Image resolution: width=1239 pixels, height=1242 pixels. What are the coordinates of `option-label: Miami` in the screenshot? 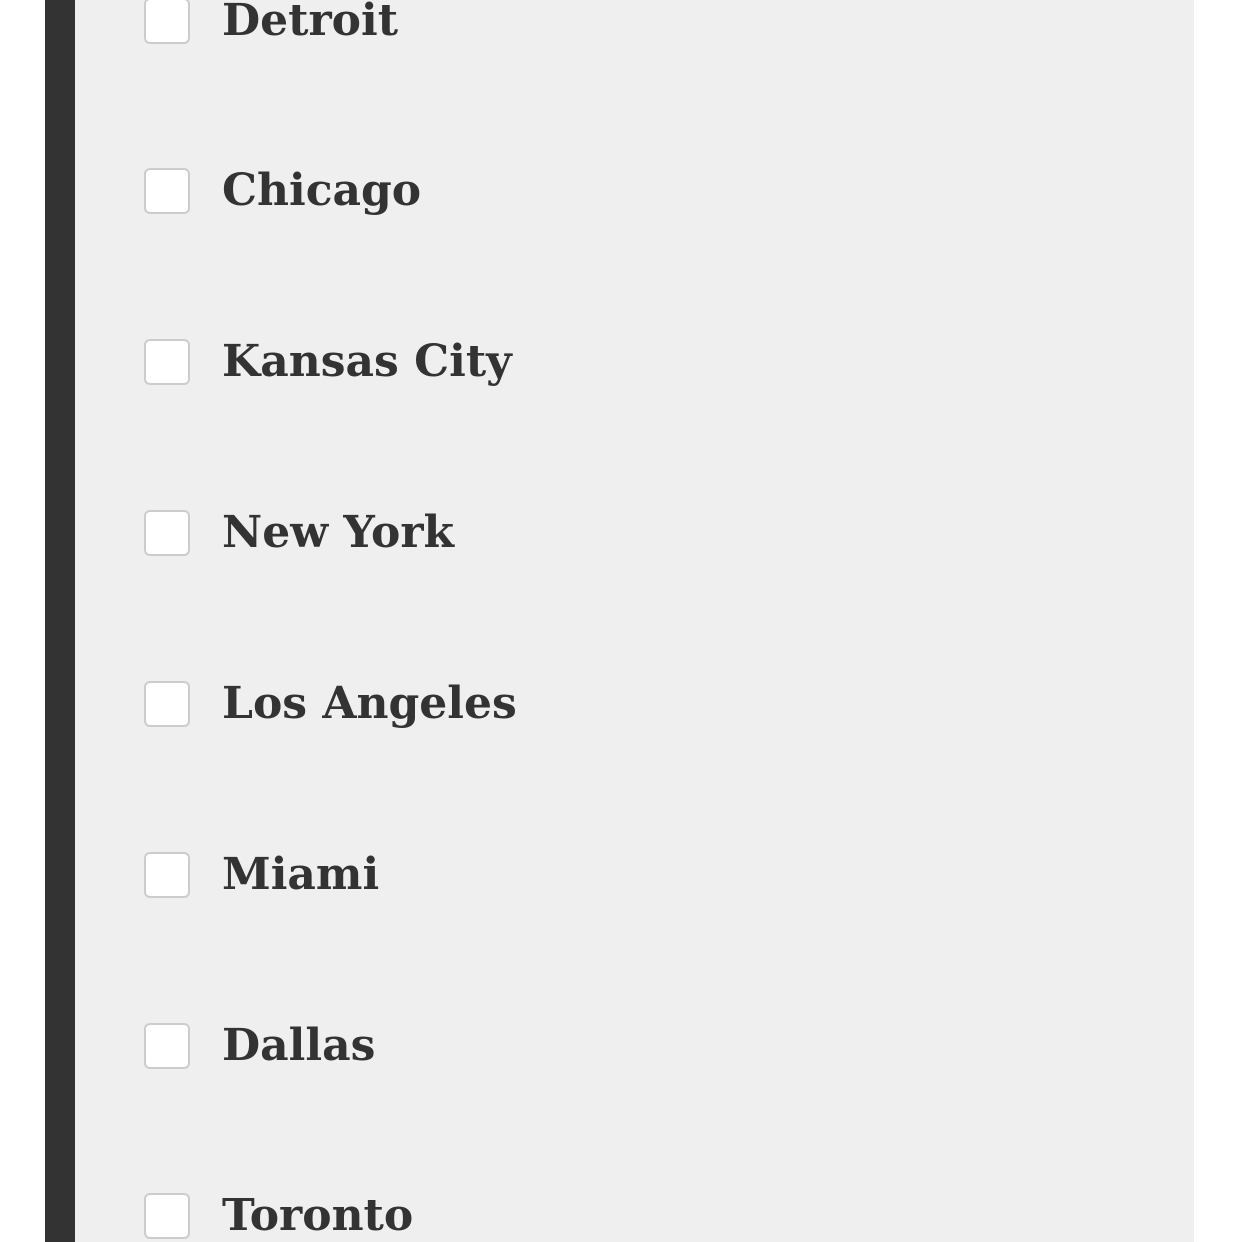 It's located at (301, 874).